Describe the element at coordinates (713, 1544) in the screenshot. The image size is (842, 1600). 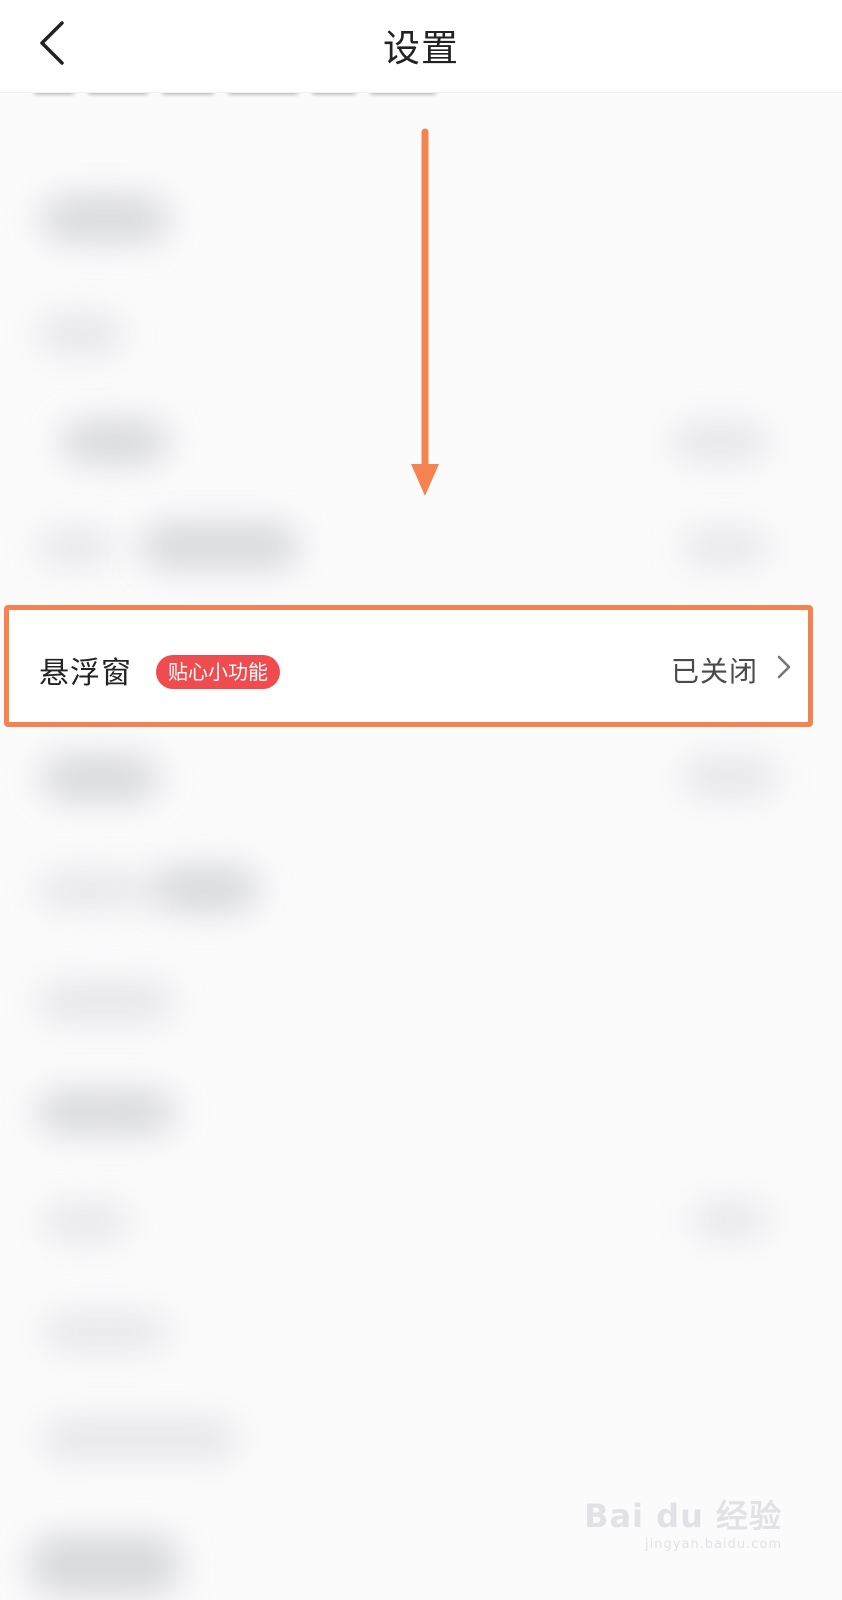
I see `watermark-url: jingyan.baidu.com` at that location.